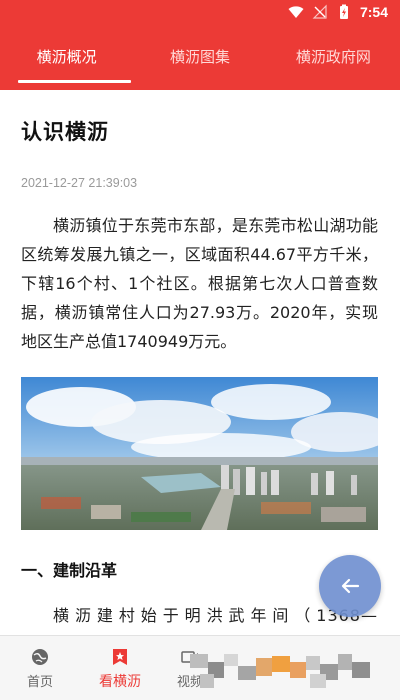 The image size is (400, 700). Describe the element at coordinates (65, 132) in the screenshot. I see `article-title: 认识横沥` at that location.